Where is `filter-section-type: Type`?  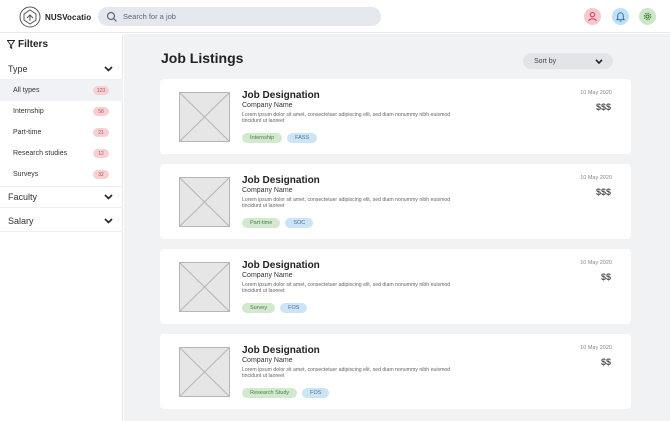
filter-section-type: Type is located at coordinates (61, 69).